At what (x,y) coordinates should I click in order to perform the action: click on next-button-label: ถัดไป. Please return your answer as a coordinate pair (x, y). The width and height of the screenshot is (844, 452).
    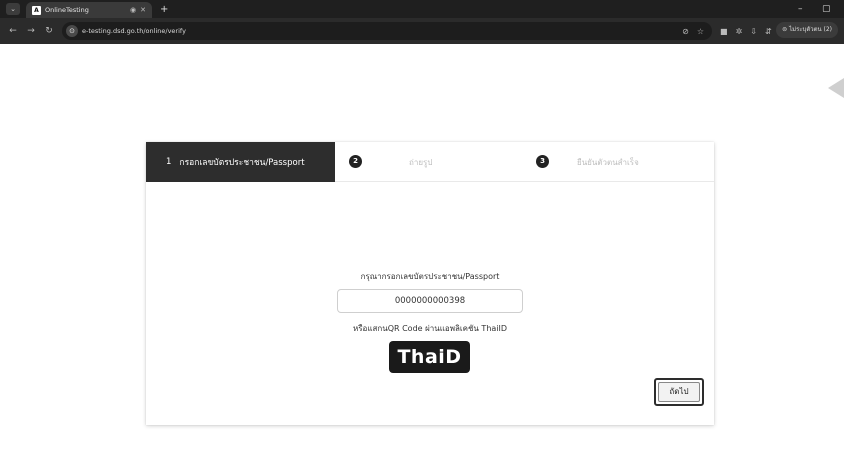
    Looking at the image, I should click on (679, 392).